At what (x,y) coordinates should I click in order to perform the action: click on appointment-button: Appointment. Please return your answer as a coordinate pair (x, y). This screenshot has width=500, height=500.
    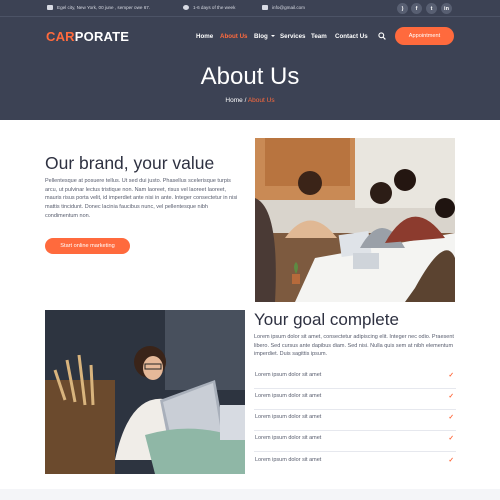
    Looking at the image, I should click on (424, 36).